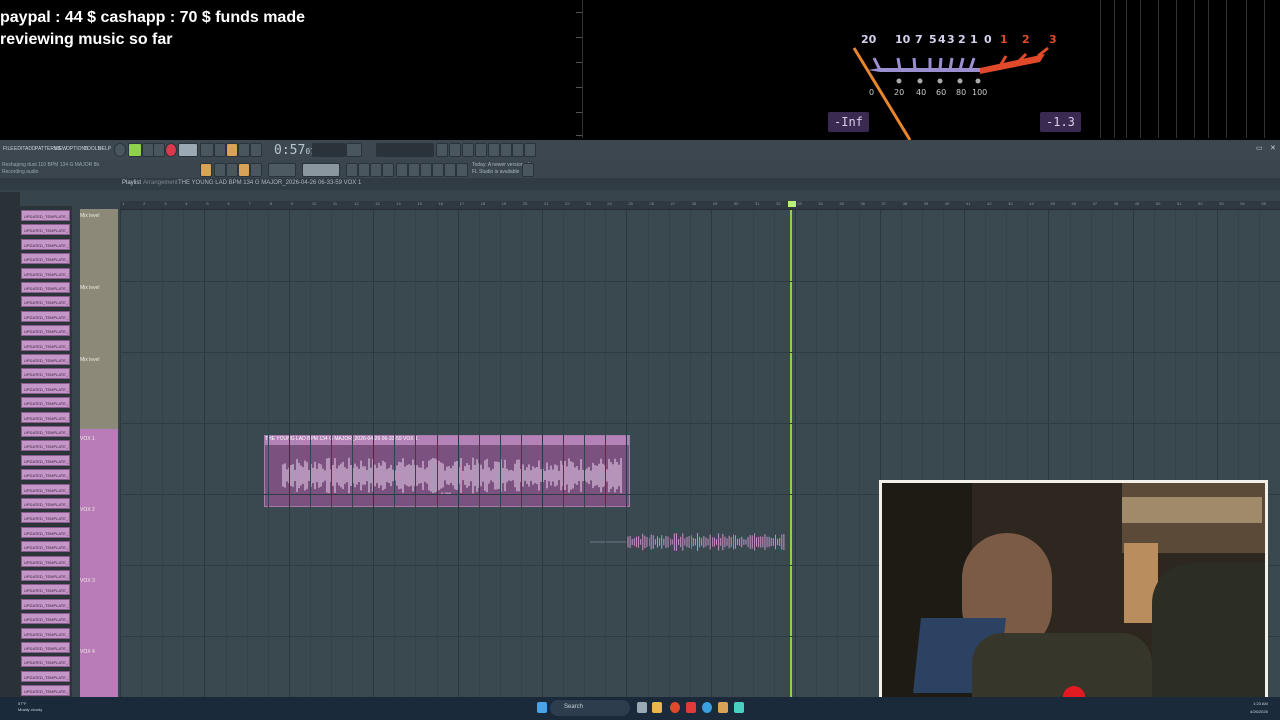 The image size is (1280, 720). What do you see at coordinates (206, 170) in the screenshot?
I see `snap-button` at bounding box center [206, 170].